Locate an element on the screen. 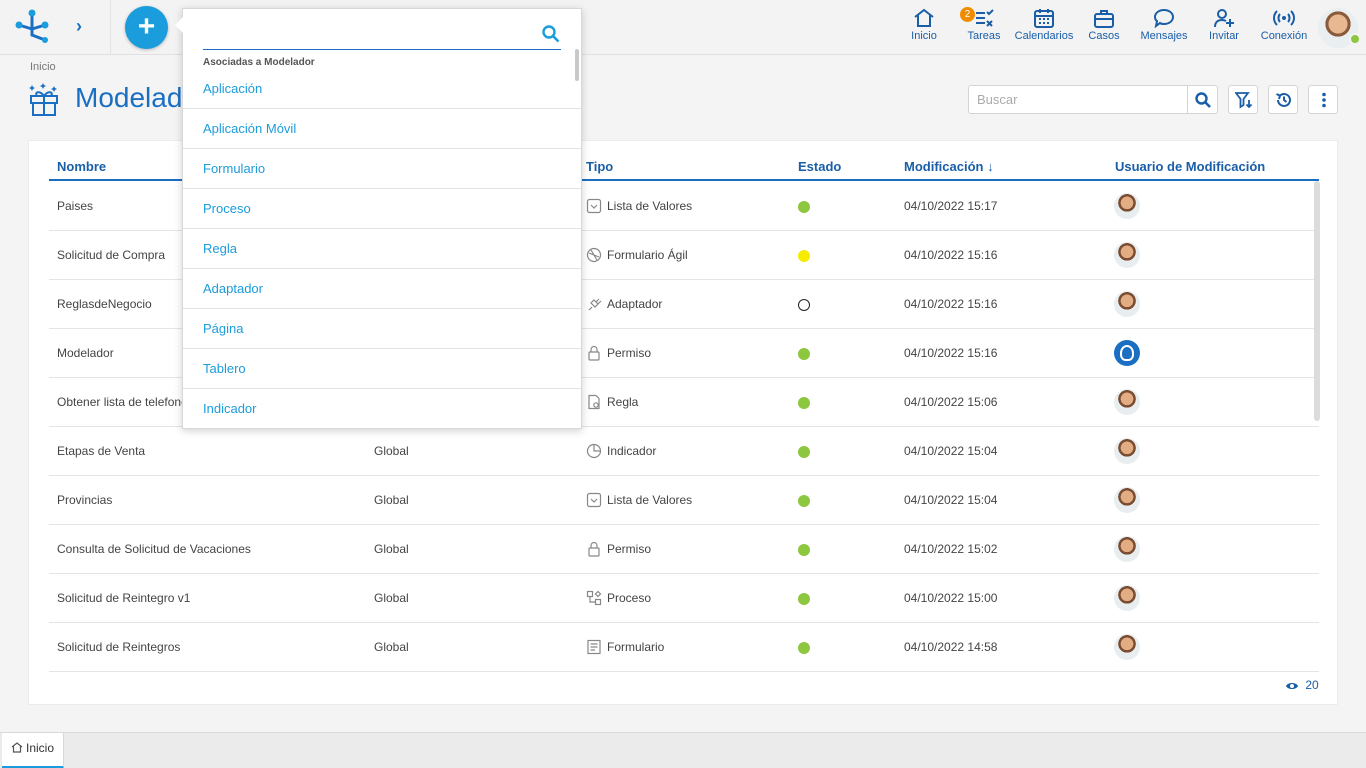 This screenshot has height=768, width=1366. cell-nombre: Provincias is located at coordinates (84, 500).